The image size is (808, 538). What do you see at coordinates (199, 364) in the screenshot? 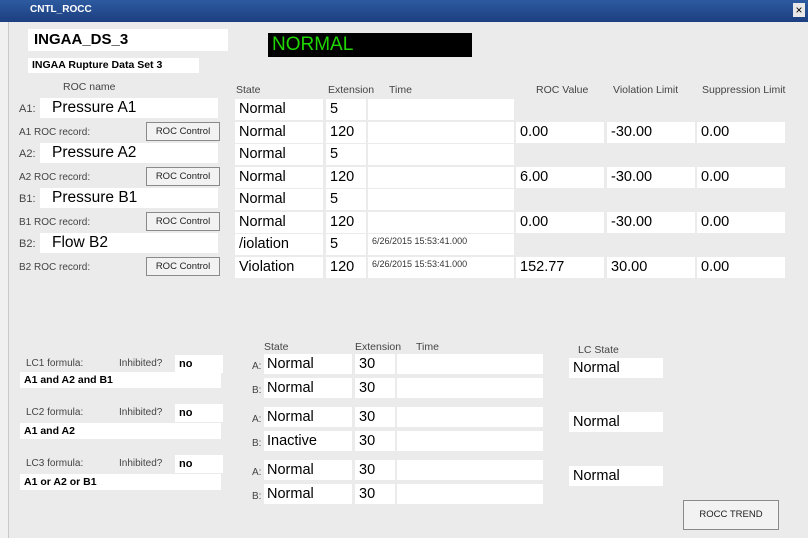
I see `inhibited-field: no` at bounding box center [199, 364].